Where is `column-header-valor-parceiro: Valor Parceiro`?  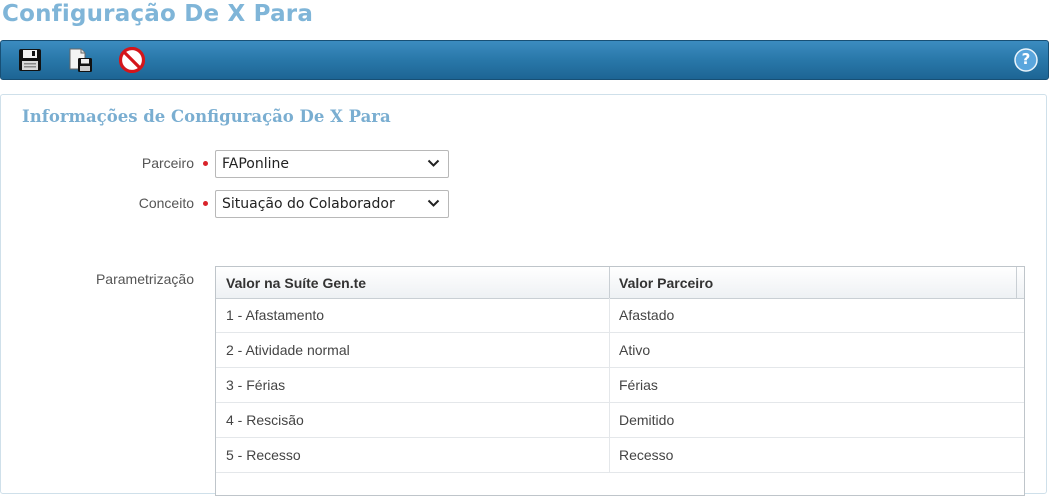 column-header-valor-parceiro: Valor Parceiro is located at coordinates (666, 283).